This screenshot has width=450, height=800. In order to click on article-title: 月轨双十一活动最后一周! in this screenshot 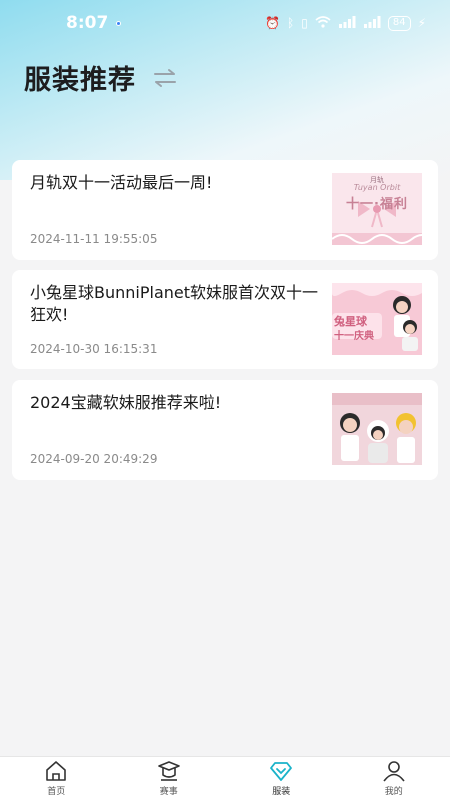, I will do `click(121, 182)`.